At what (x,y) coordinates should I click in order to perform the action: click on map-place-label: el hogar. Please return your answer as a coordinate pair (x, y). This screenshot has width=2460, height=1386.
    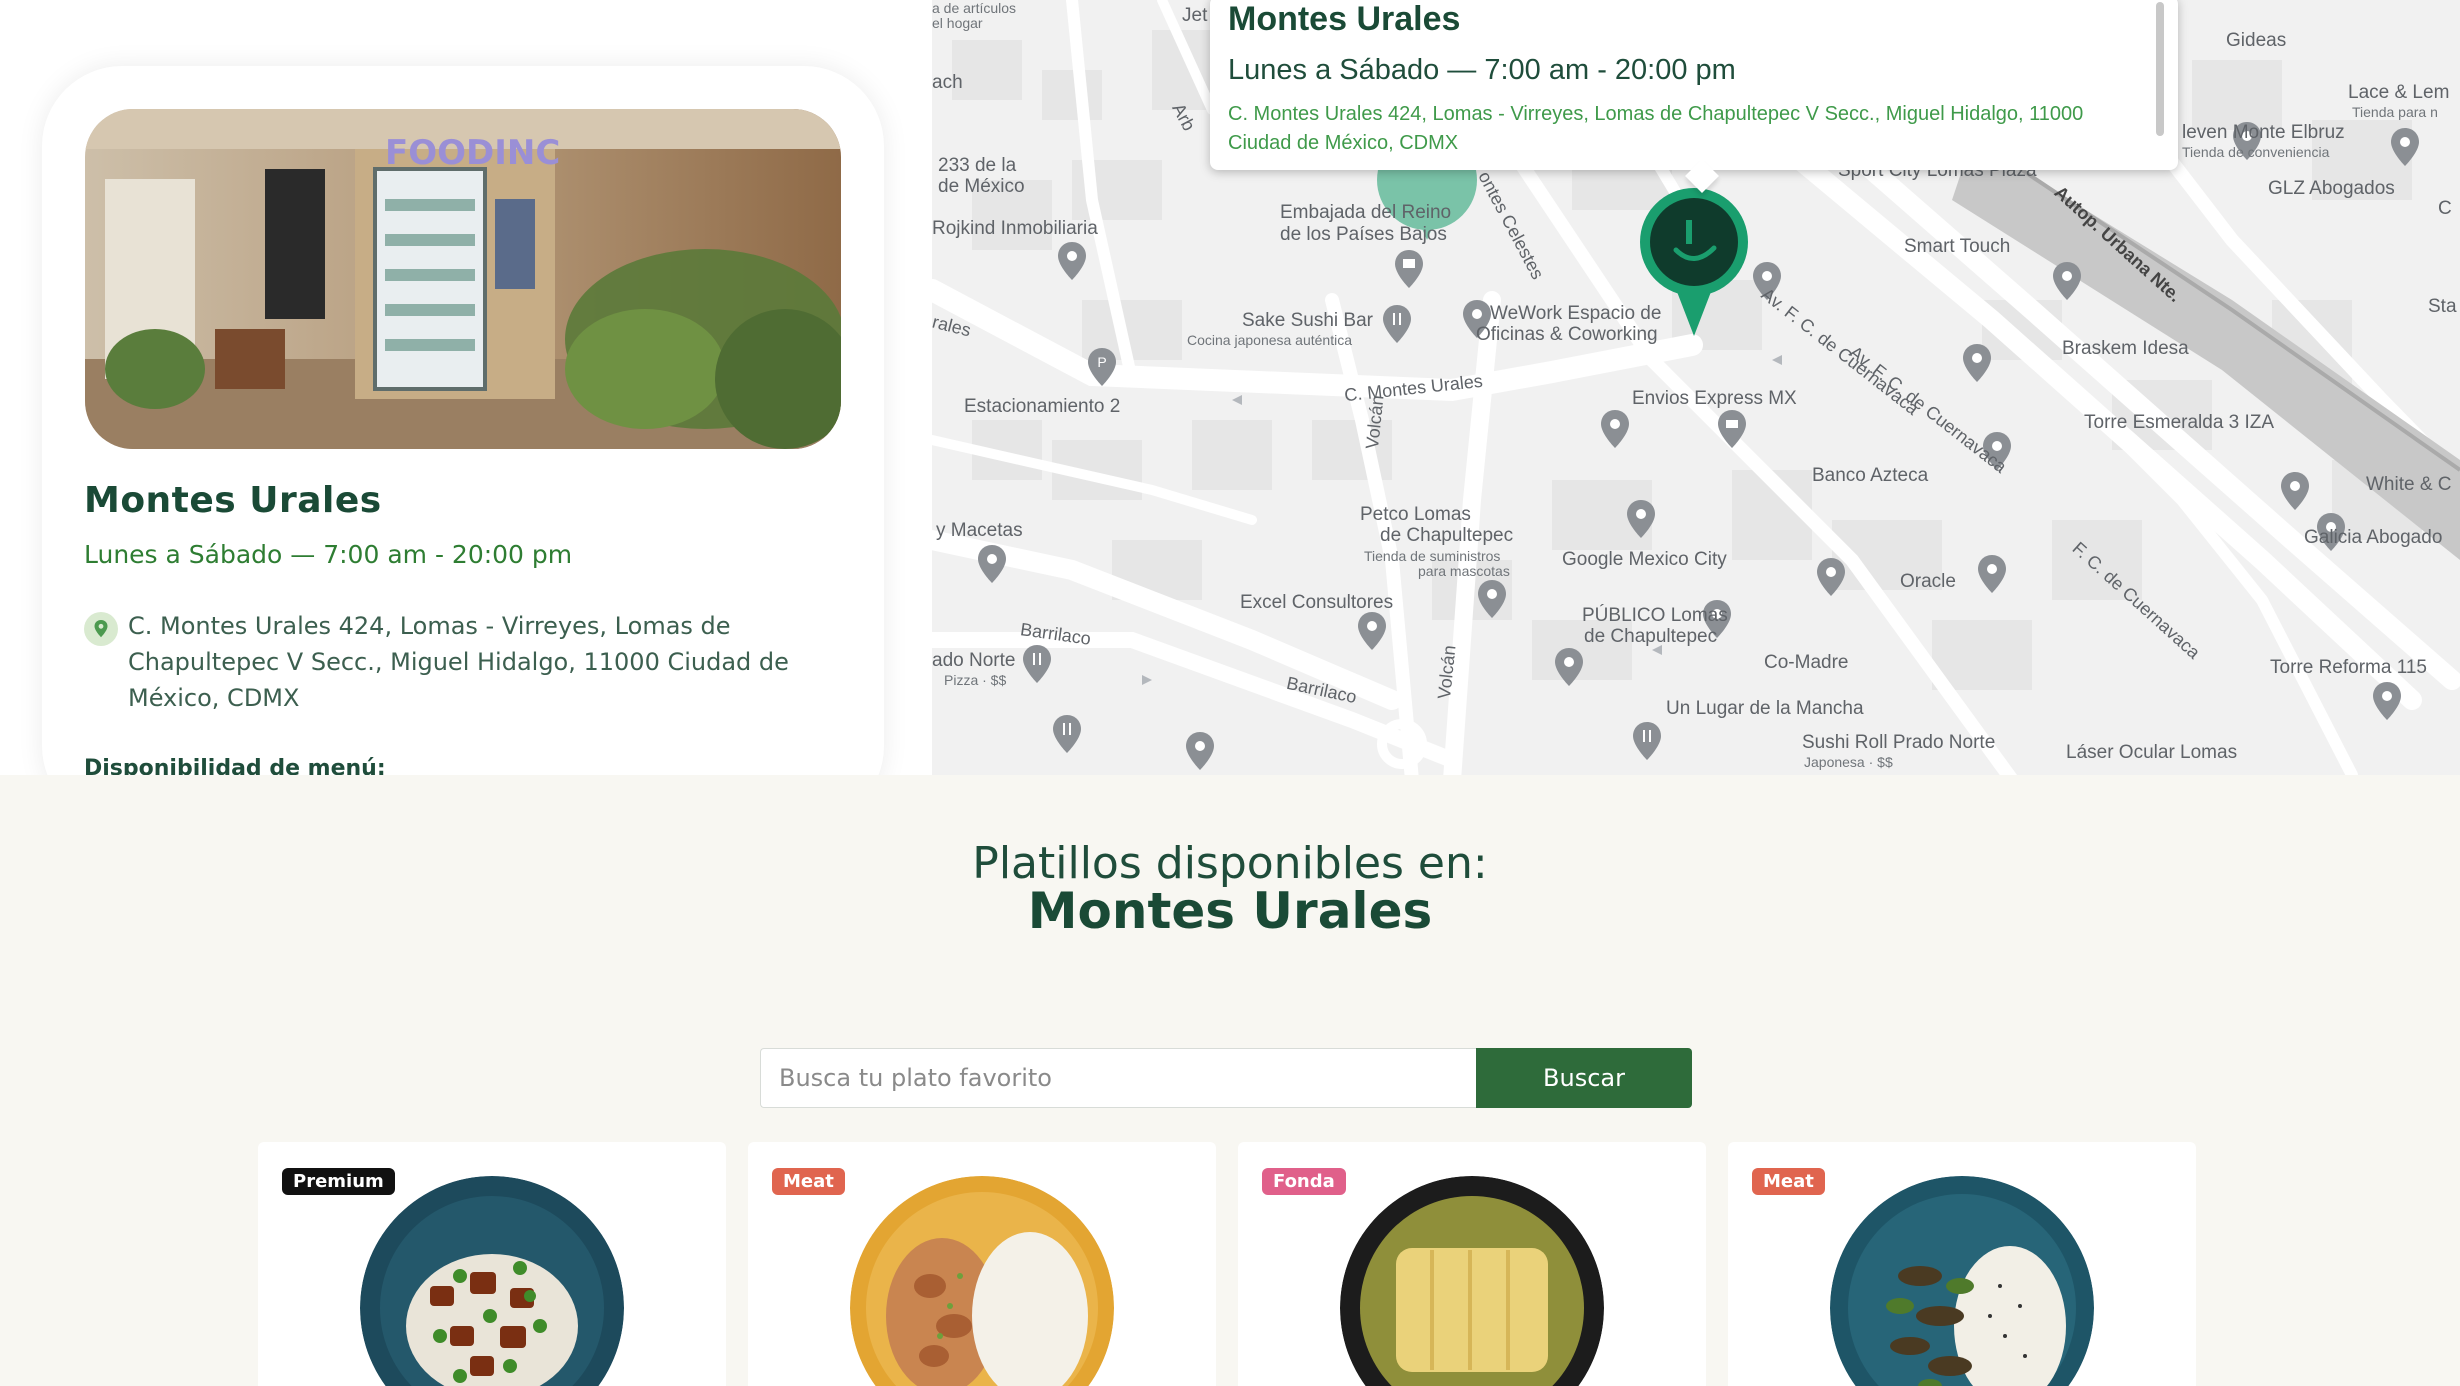
    Looking at the image, I should click on (957, 23).